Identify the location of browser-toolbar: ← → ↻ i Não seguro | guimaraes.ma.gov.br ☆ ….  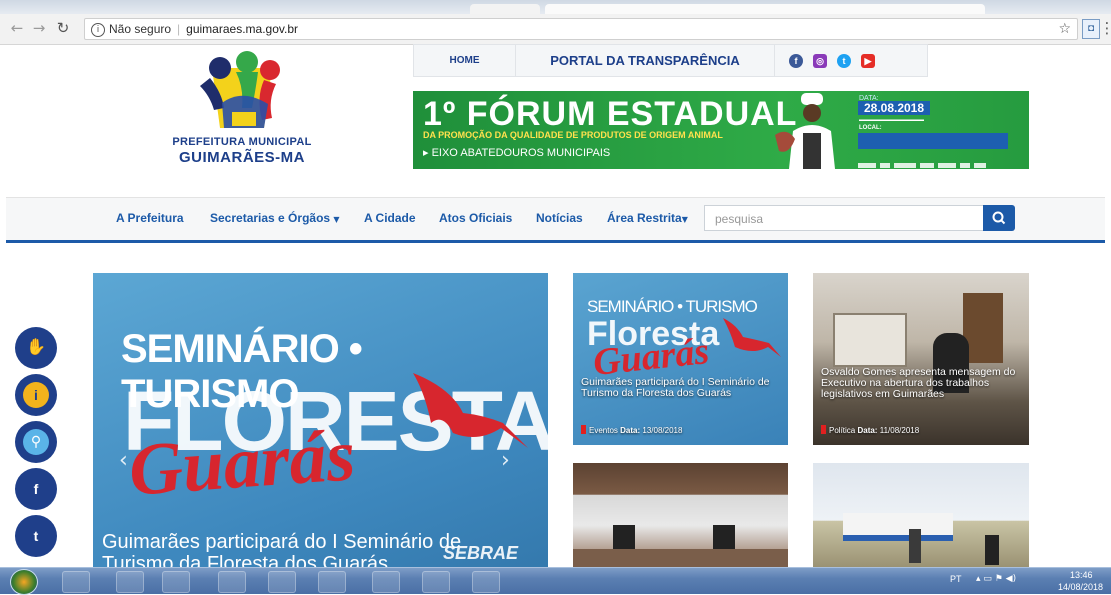
(555, 29).